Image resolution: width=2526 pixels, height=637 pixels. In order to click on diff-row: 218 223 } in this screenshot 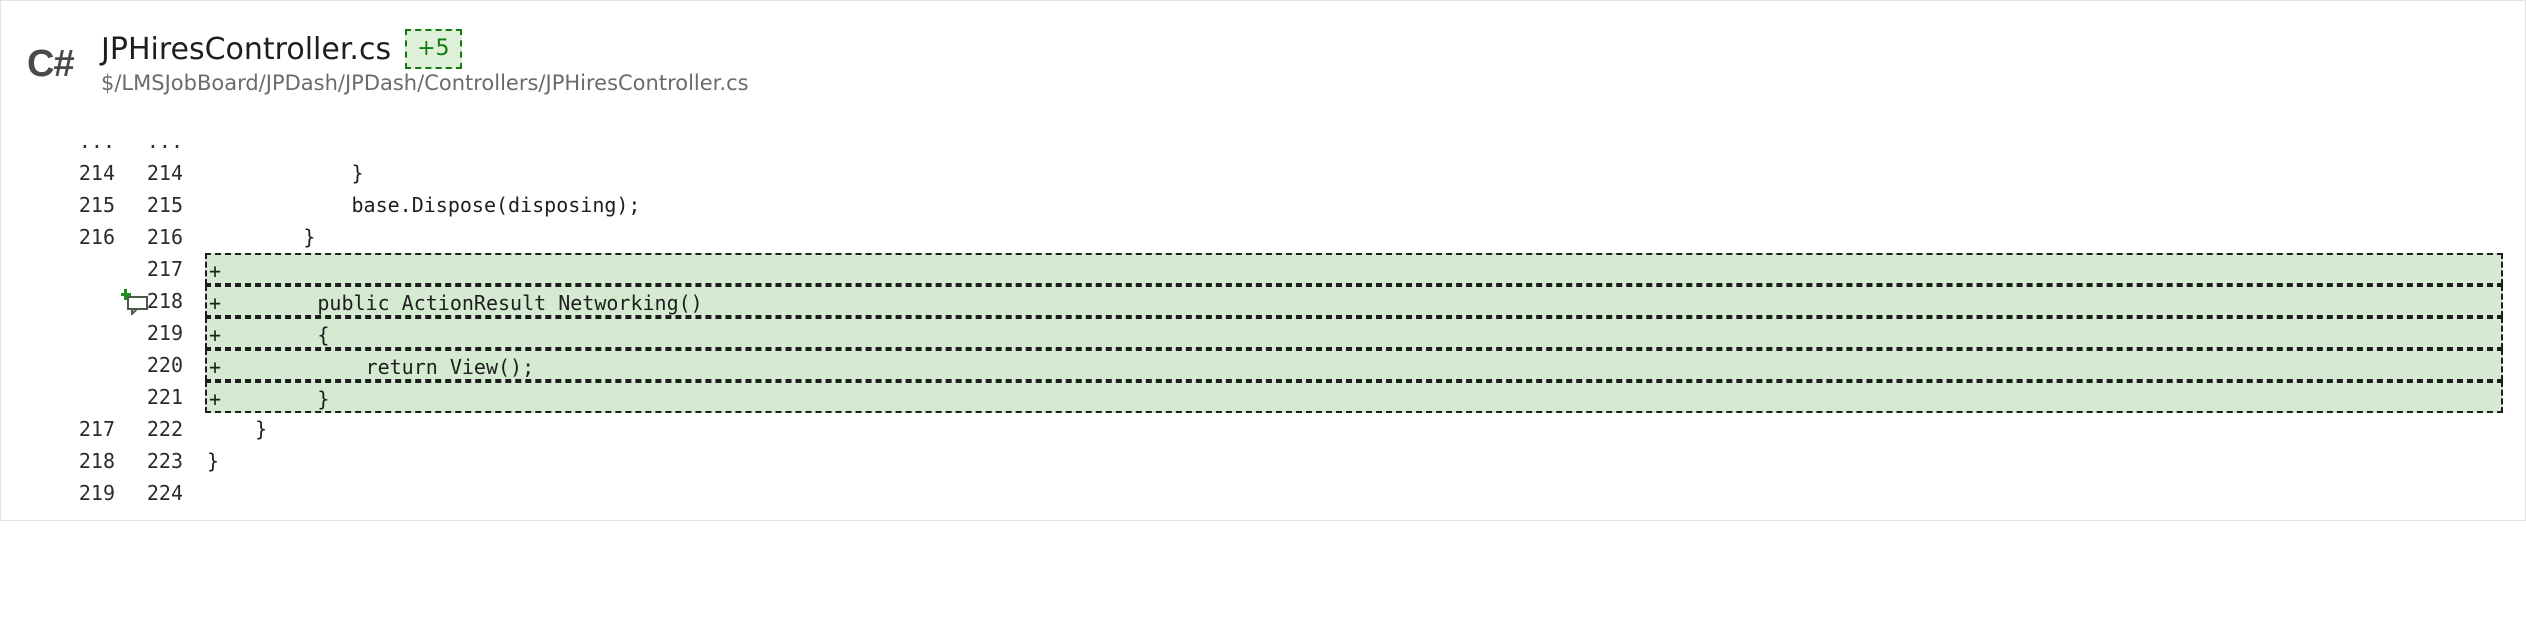, I will do `click(1263, 461)`.